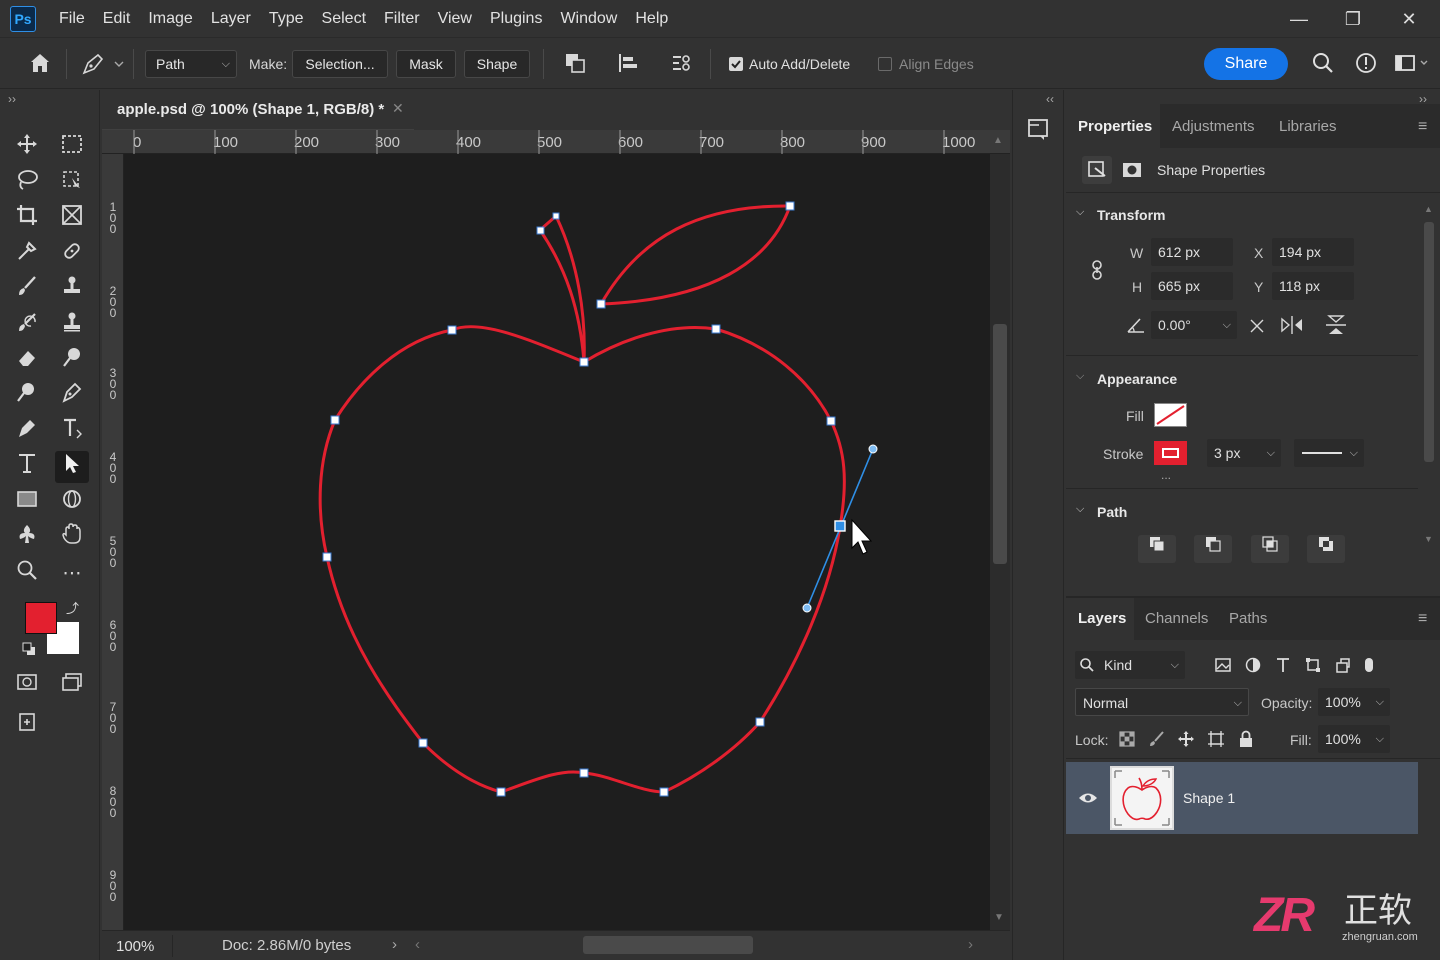 The image size is (1440, 960). Describe the element at coordinates (27, 219) in the screenshot. I see `crop-tool-icon` at that location.